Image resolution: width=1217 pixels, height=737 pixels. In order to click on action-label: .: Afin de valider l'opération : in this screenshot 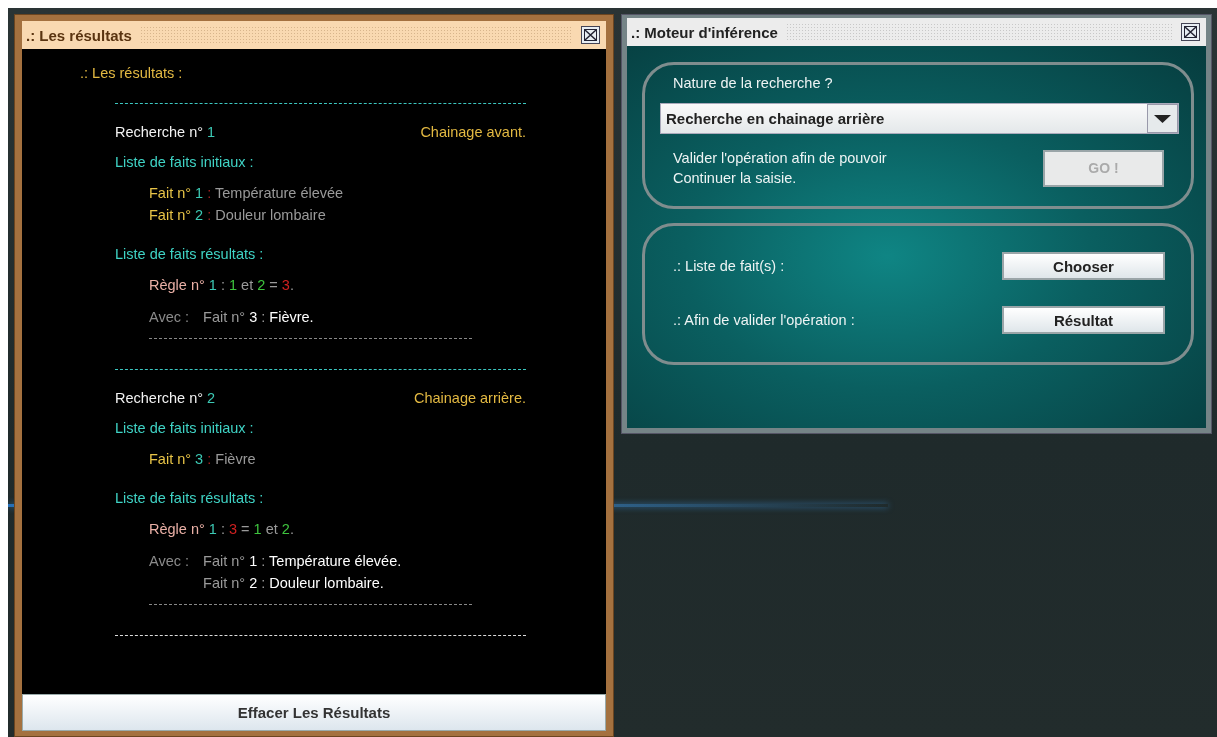, I will do `click(764, 320)`.